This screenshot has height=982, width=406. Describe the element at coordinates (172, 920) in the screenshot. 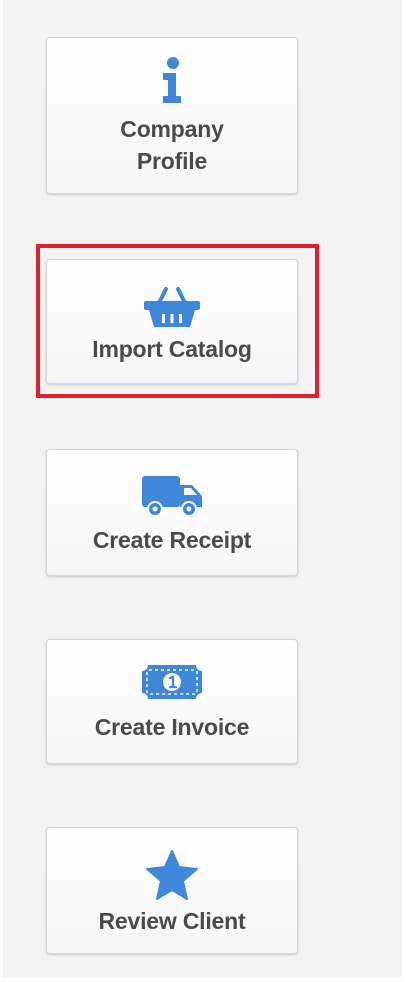

I see `review-client-label: Review Client` at that location.